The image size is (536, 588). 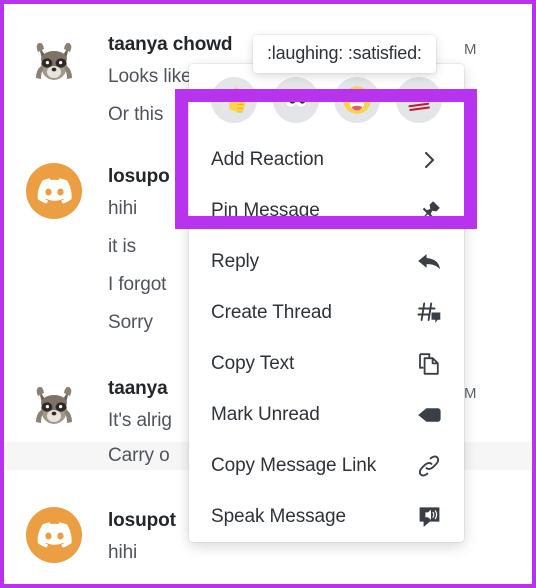 What do you see at coordinates (418, 96) in the screenshot?
I see `svg-text: 100` at bounding box center [418, 96].